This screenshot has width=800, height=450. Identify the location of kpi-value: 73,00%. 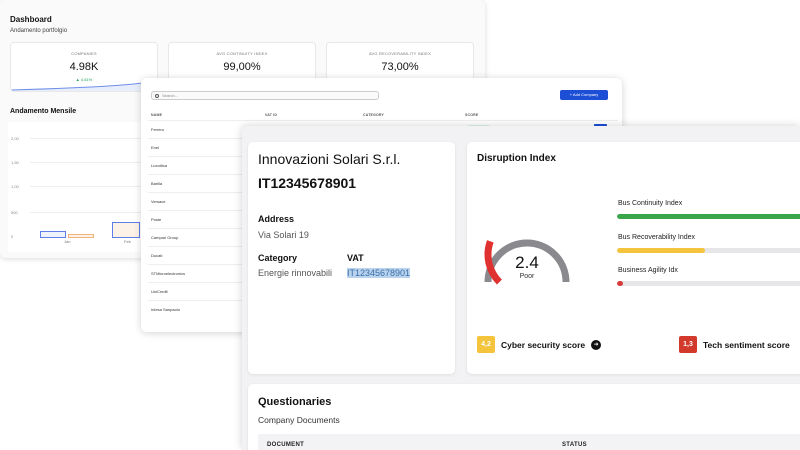
(400, 67).